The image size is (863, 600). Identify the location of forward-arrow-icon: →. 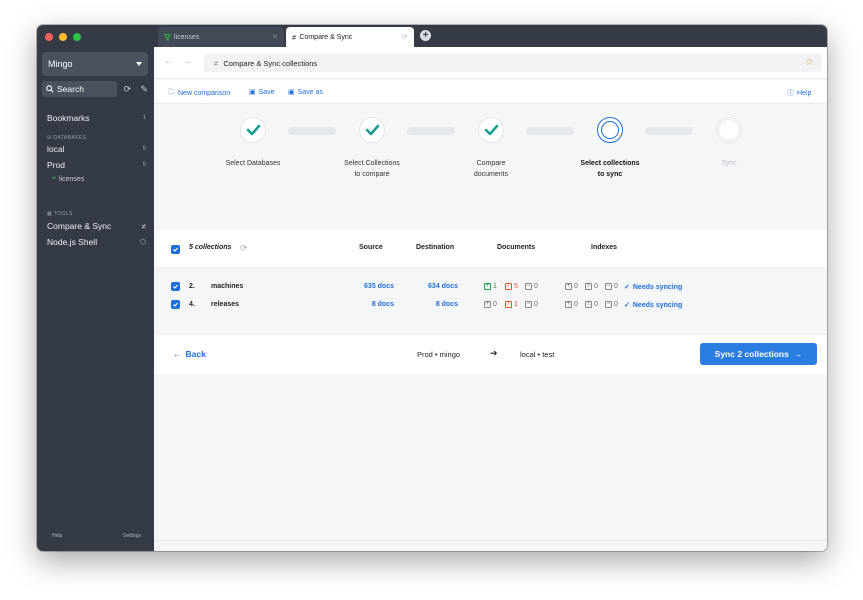
(187, 61).